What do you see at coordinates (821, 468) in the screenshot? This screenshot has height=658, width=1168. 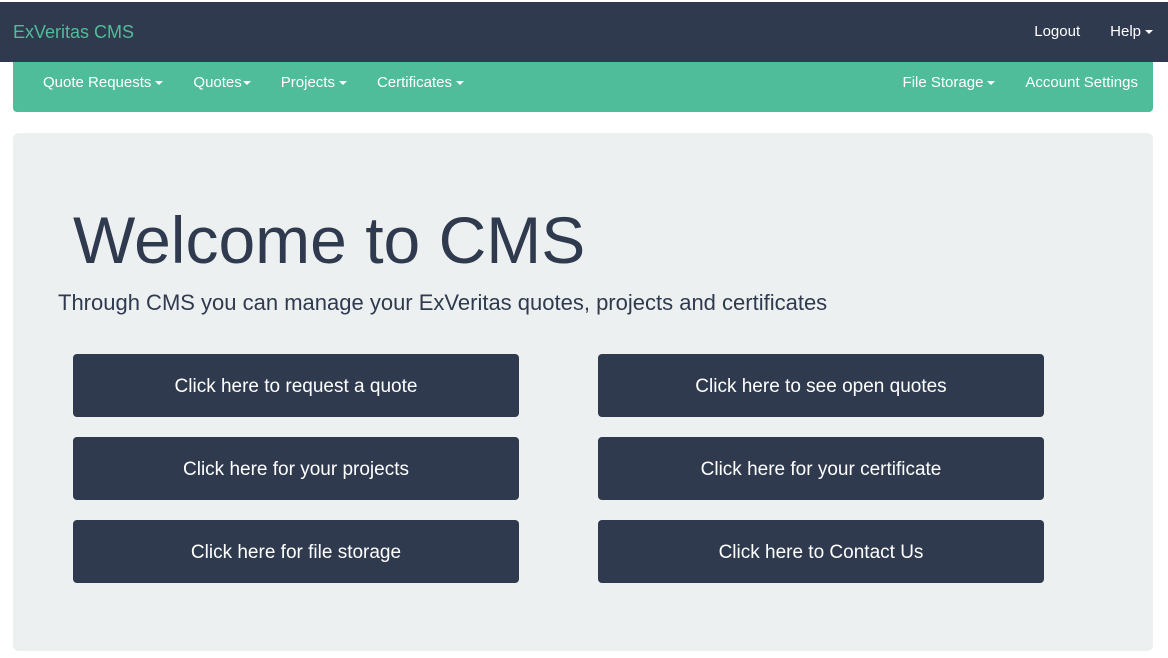 I see `certificate-button: Click here for your certificate` at bounding box center [821, 468].